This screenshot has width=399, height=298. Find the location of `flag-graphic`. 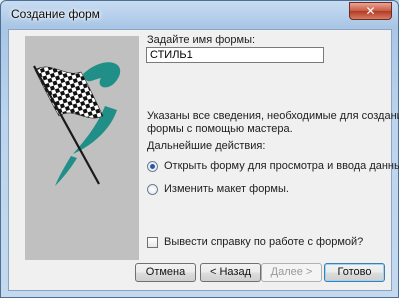

flag-graphic is located at coordinates (77, 124).